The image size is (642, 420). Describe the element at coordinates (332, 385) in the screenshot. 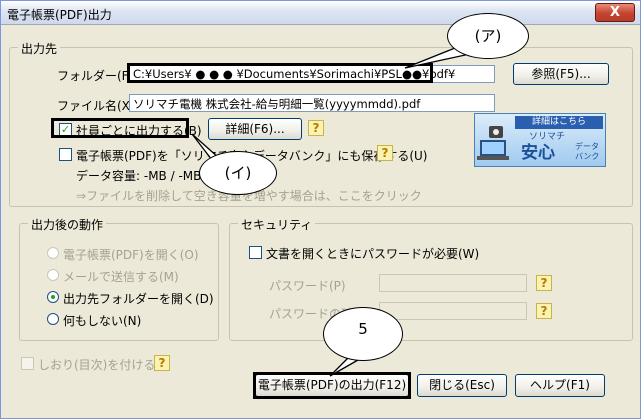

I see `highlight-output-button` at that location.